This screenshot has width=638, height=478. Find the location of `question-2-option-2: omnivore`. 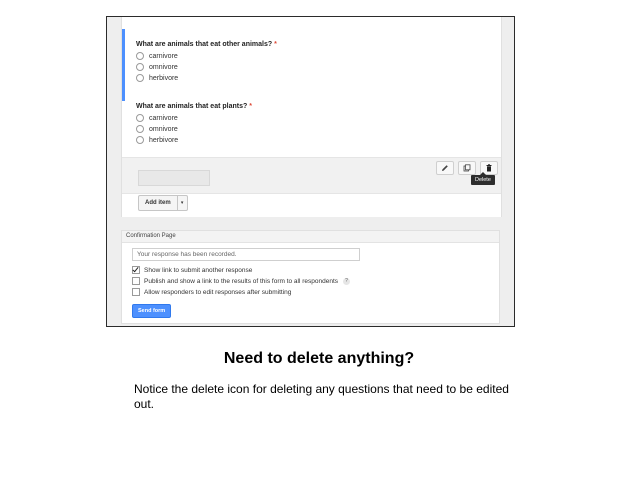

question-2-option-2: omnivore is located at coordinates (157, 129).